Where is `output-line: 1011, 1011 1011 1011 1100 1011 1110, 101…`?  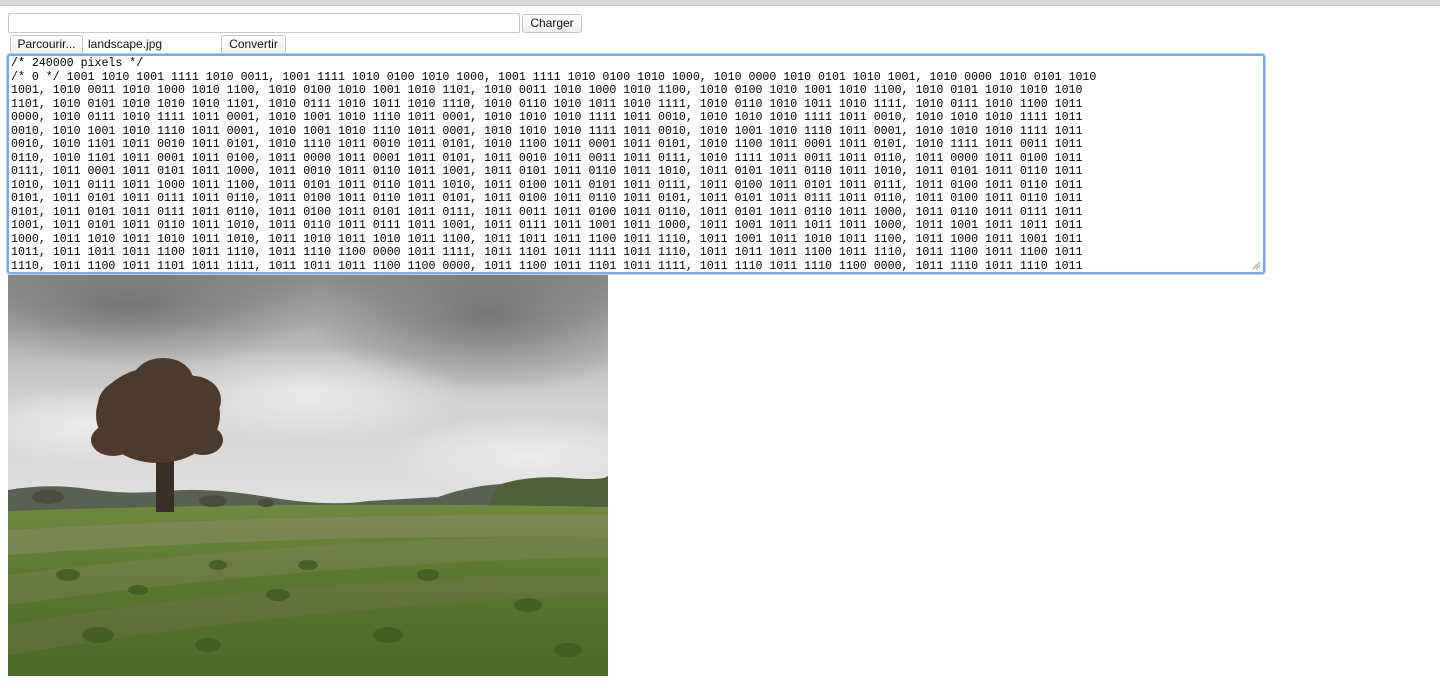 output-line: 1011, 1011 1011 1011 1100 1011 1110, 101… is located at coordinates (547, 252).